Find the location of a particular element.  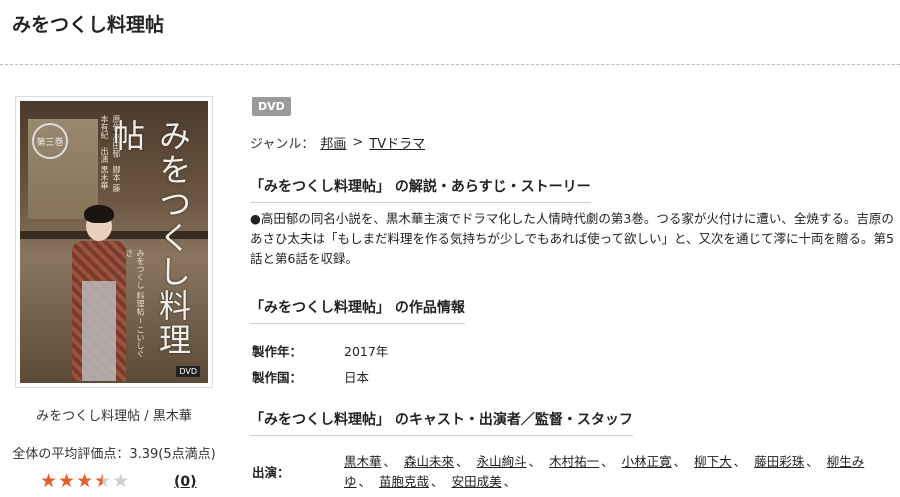

cast-link: 黒木華 is located at coordinates (363, 461).